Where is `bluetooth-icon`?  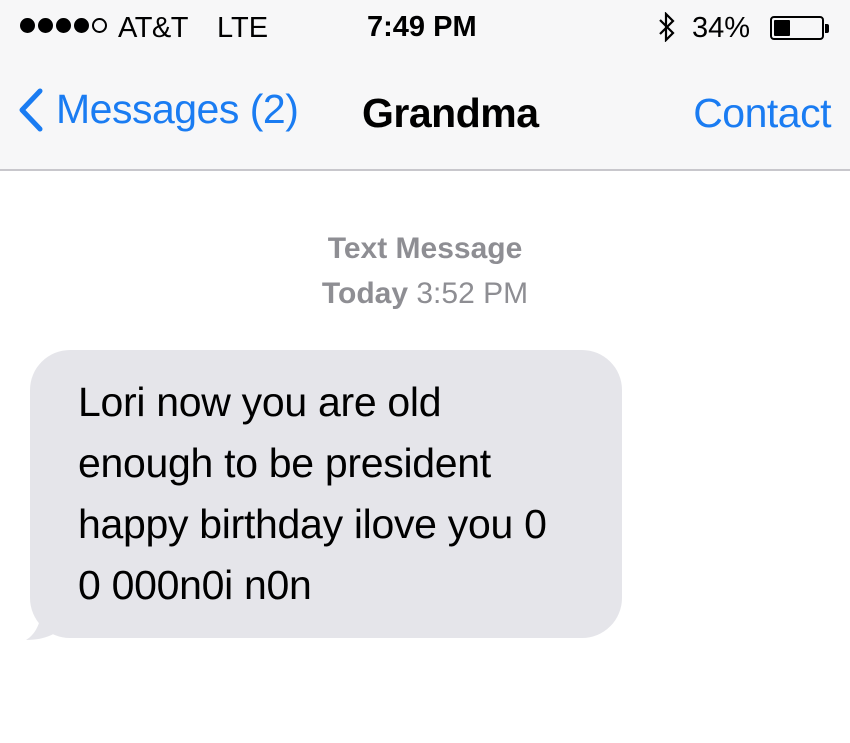
bluetooth-icon is located at coordinates (667, 27).